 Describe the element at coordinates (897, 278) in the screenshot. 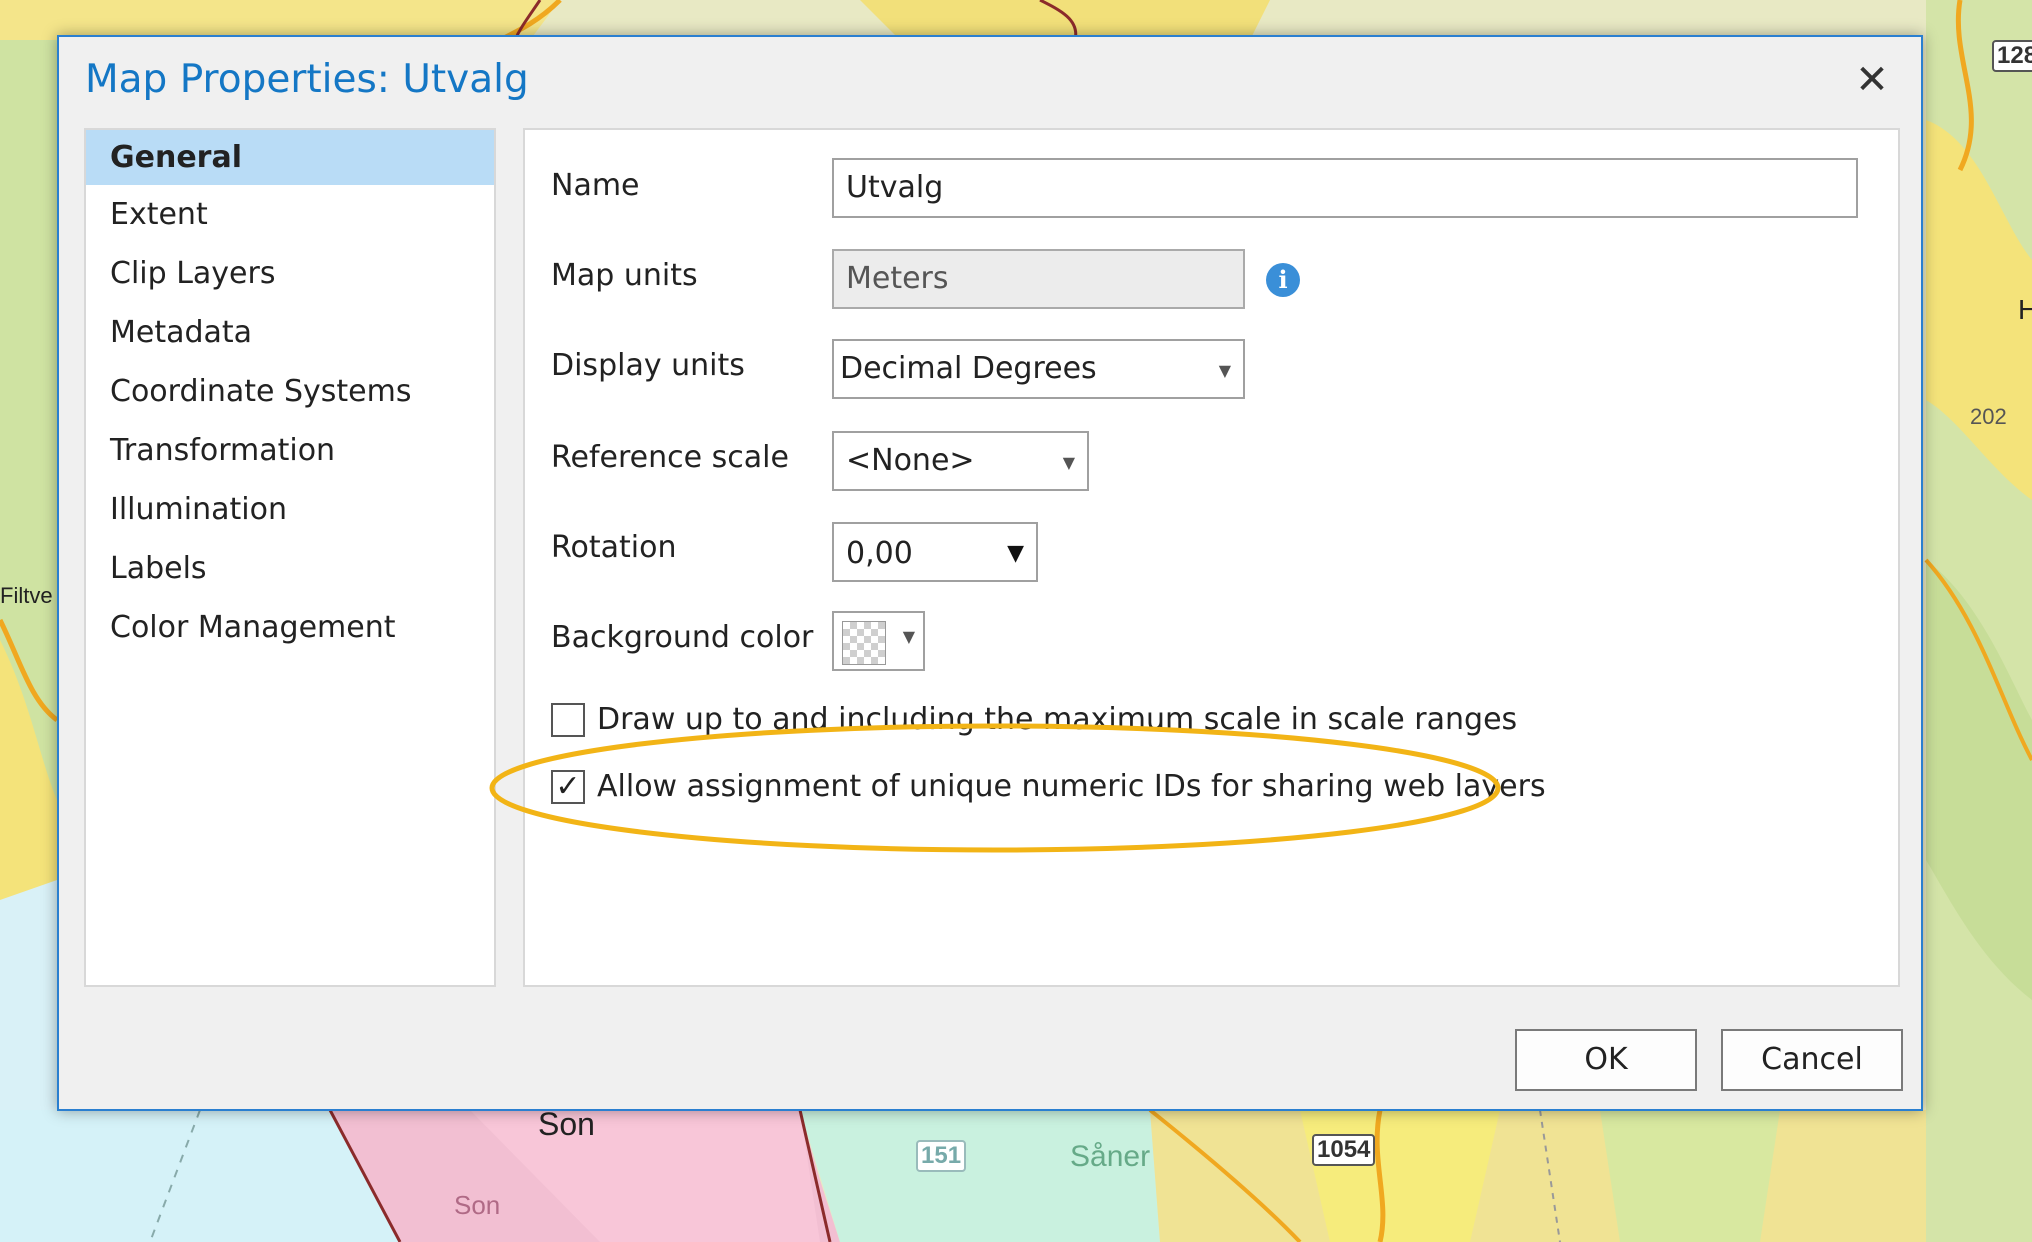

I see `map-units-value: Meters` at that location.